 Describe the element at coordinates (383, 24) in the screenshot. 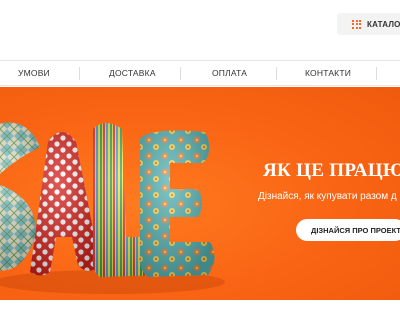

I see `catalog-label: КАТАЛОГ` at that location.